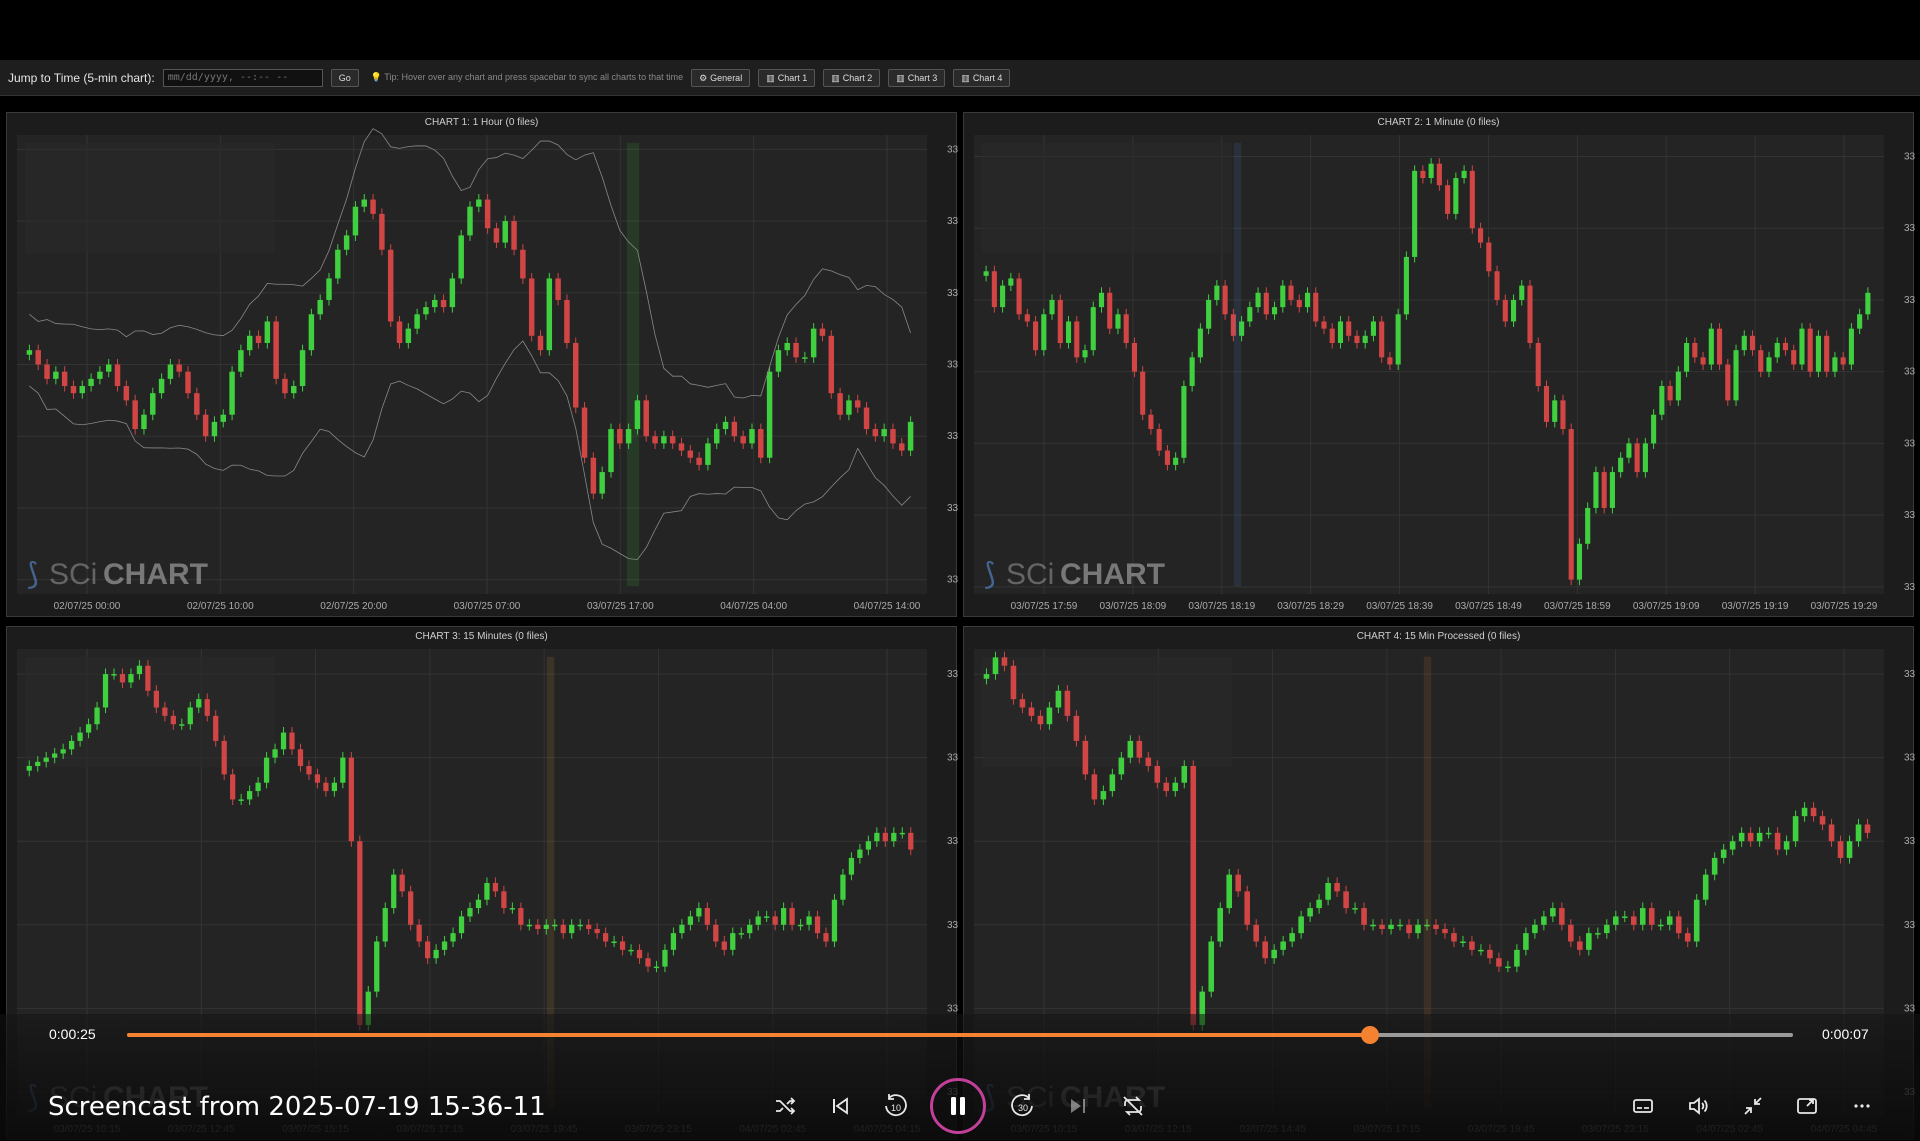  What do you see at coordinates (344, 77) in the screenshot?
I see `go-button: Go` at bounding box center [344, 77].